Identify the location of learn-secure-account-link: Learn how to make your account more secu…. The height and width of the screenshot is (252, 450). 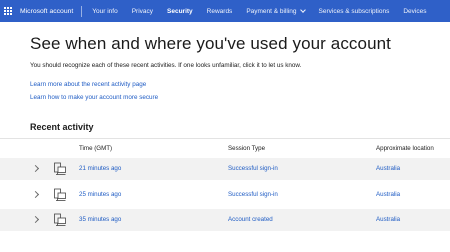
(94, 97).